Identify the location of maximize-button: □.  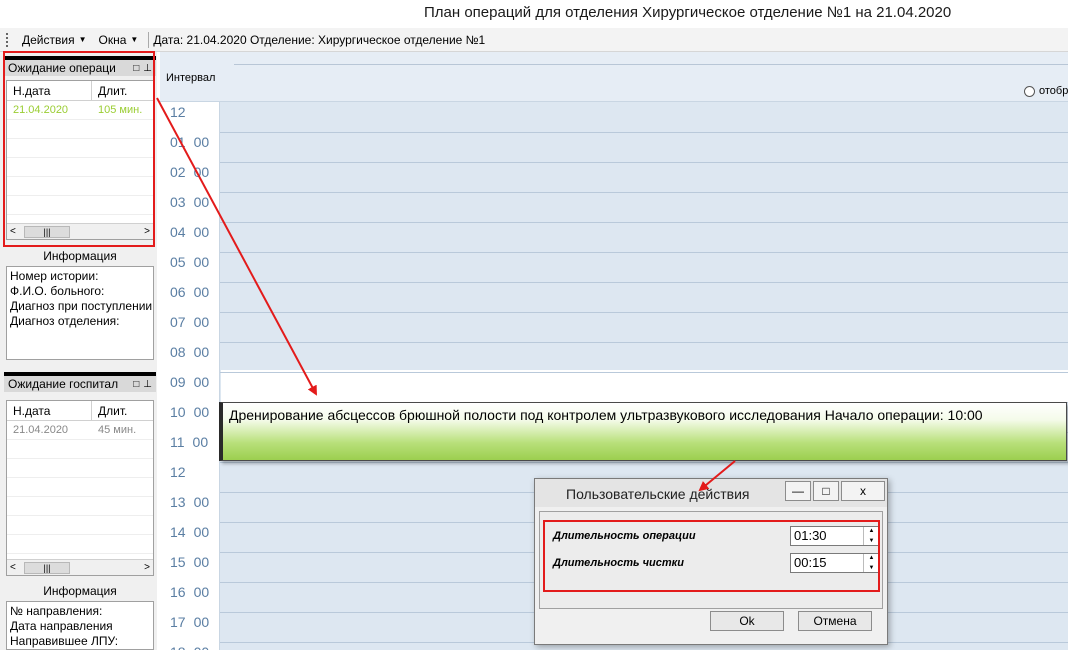
(826, 491).